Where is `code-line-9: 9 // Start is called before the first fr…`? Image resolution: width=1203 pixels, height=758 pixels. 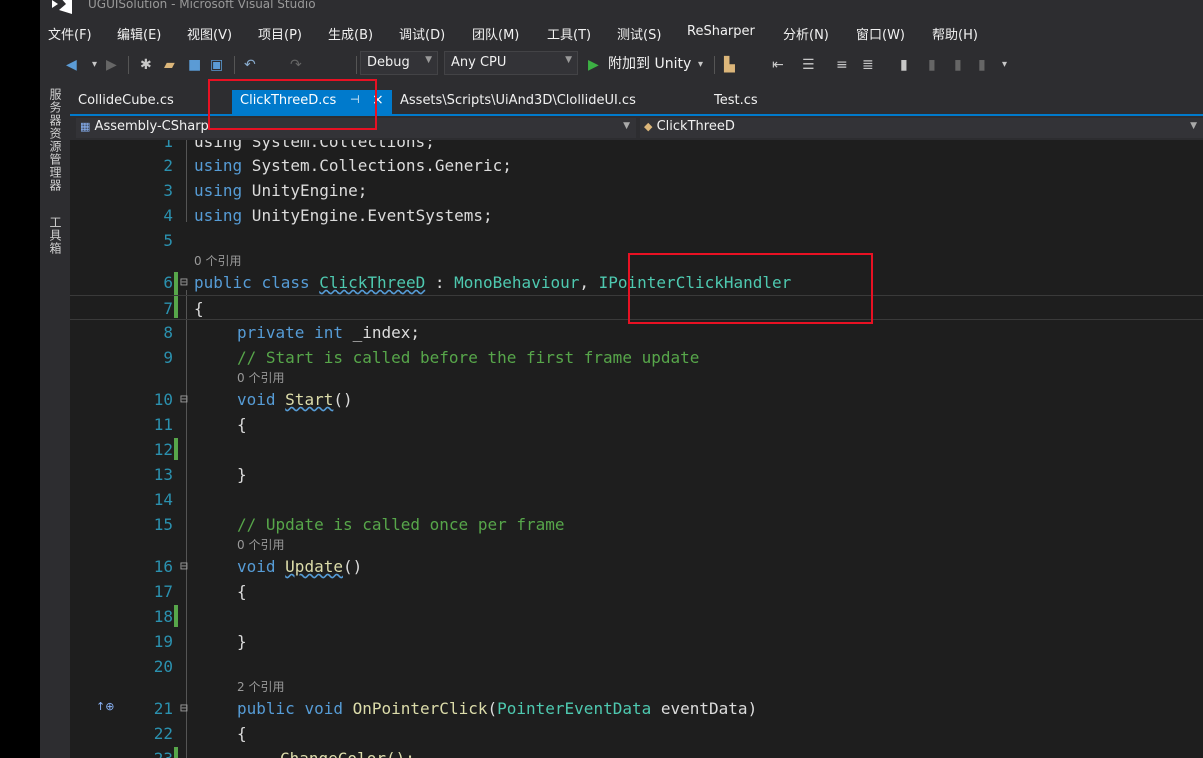 code-line-9: 9 // Start is called before the first fr… is located at coordinates (431, 357).